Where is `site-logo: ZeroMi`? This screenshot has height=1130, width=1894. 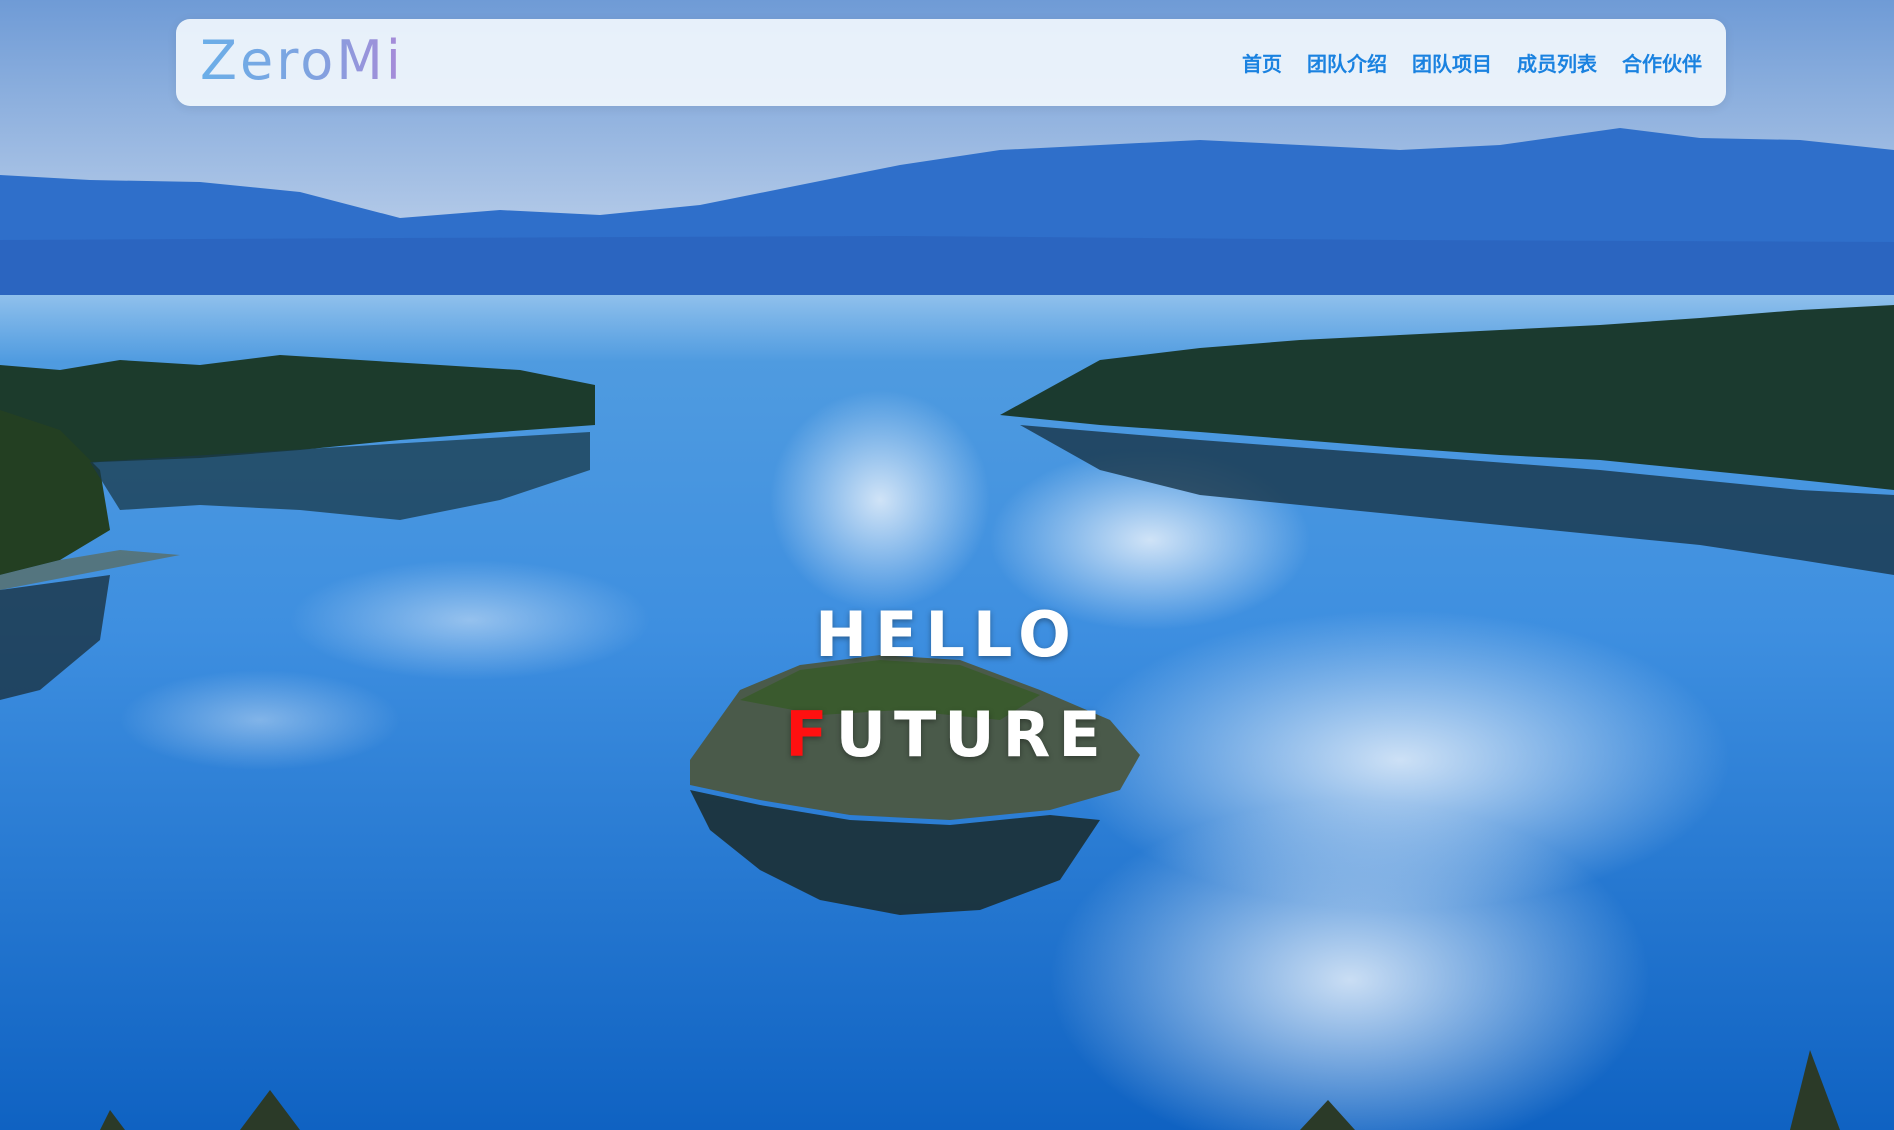
site-logo: ZeroMi is located at coordinates (302, 61).